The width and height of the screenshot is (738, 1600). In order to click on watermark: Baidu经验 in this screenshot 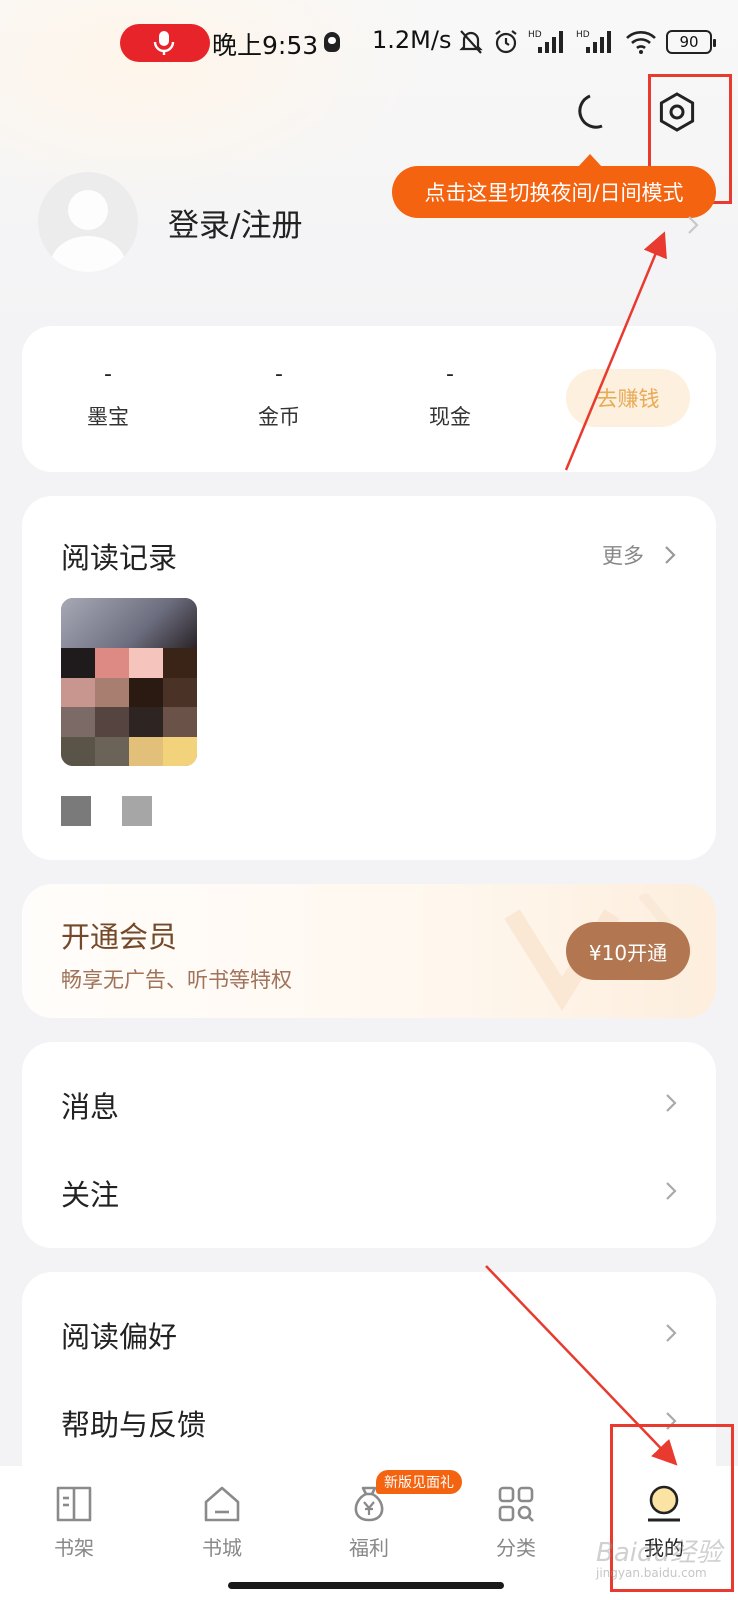, I will do `click(659, 1553)`.